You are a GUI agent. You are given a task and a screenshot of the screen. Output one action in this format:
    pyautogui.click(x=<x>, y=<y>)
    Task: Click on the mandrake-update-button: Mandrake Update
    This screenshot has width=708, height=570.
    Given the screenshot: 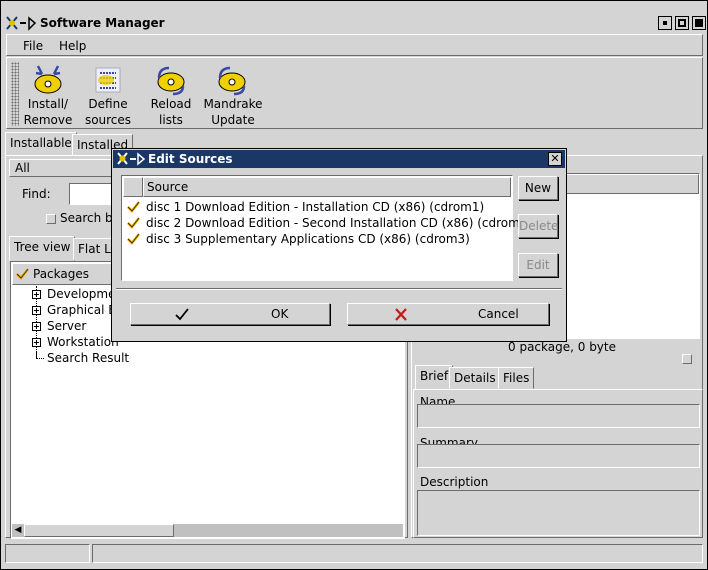 What is the action you would take?
    pyautogui.click(x=233, y=95)
    